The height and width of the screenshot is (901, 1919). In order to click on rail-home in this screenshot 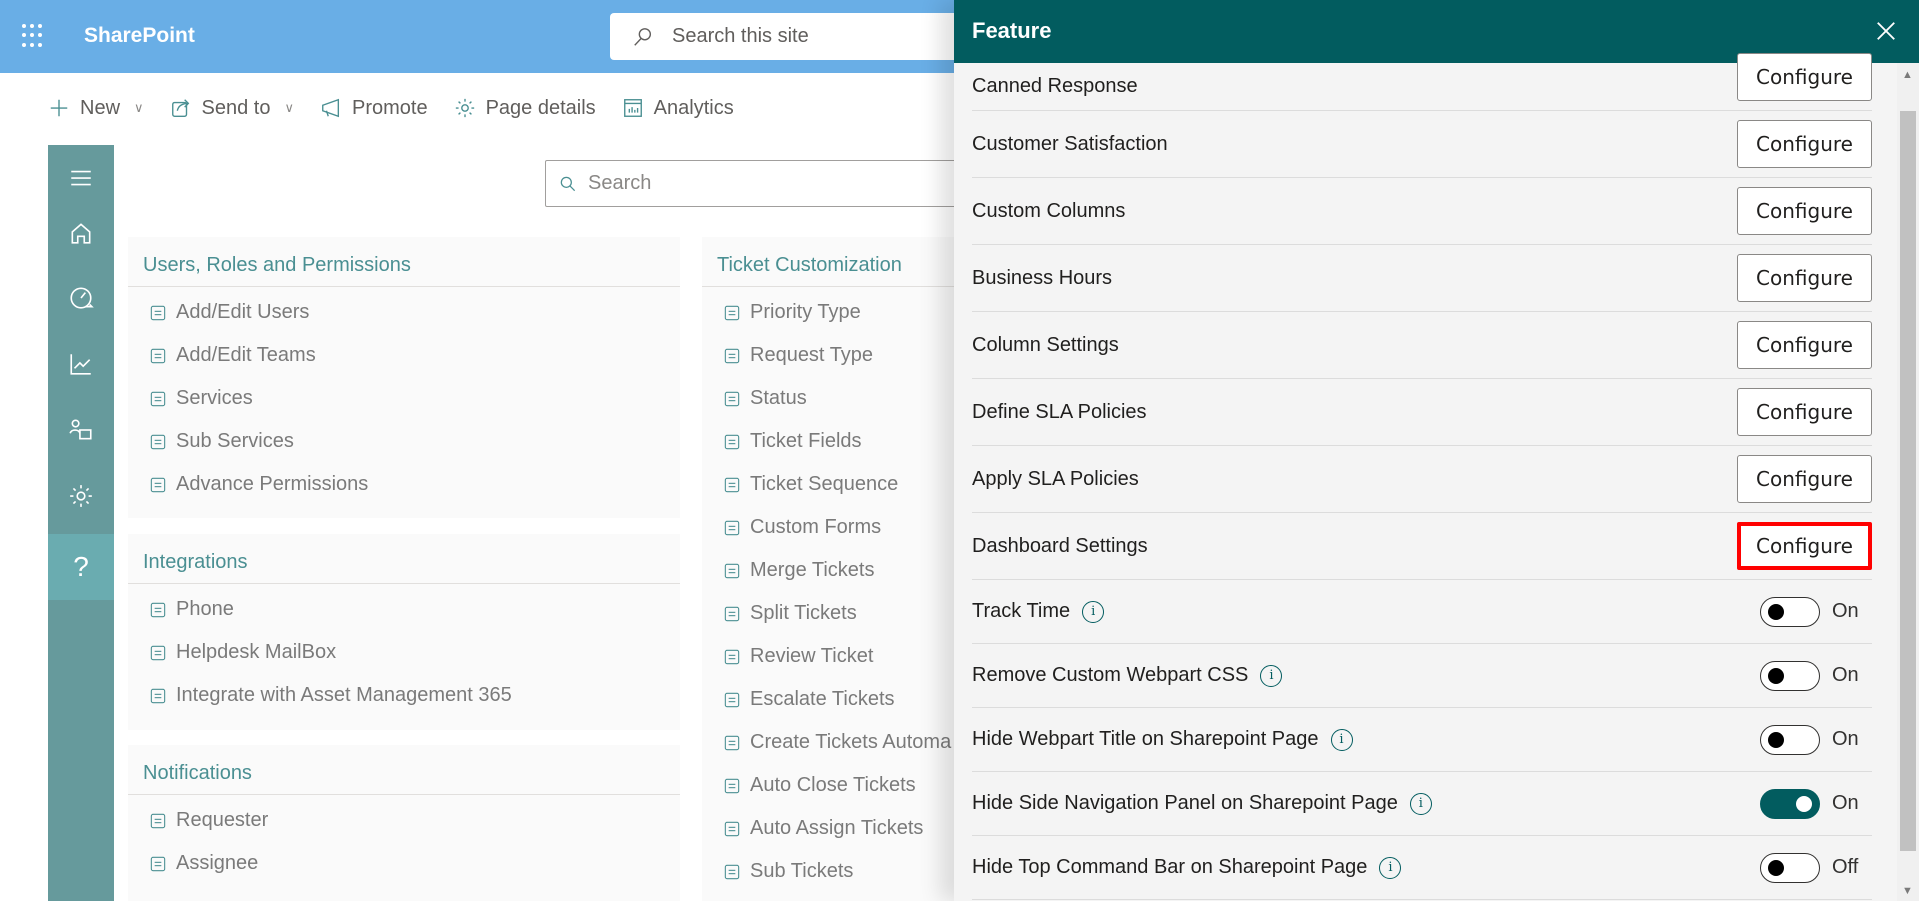, I will do `click(81, 233)`.